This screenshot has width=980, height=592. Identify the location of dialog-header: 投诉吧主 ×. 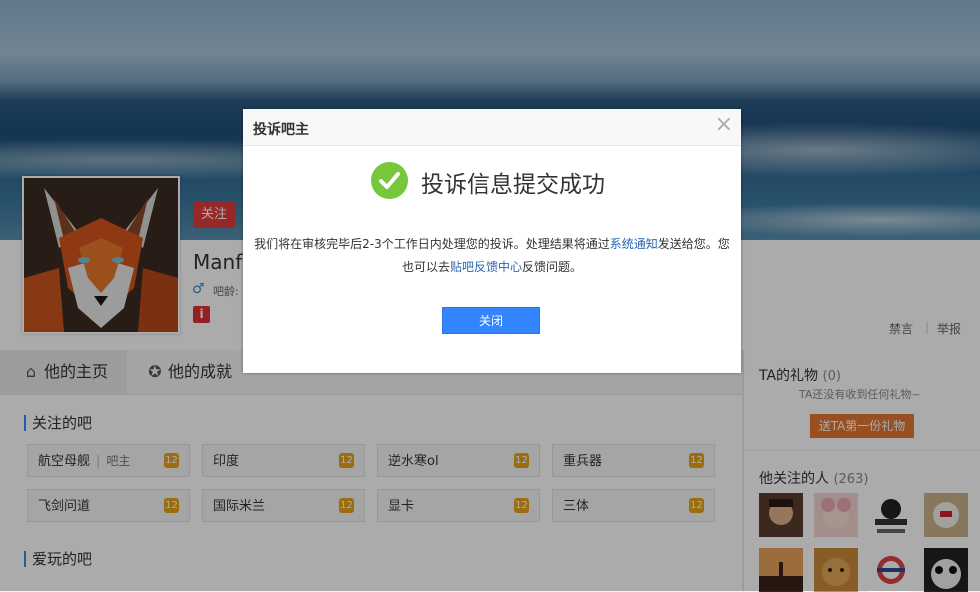
(492, 127).